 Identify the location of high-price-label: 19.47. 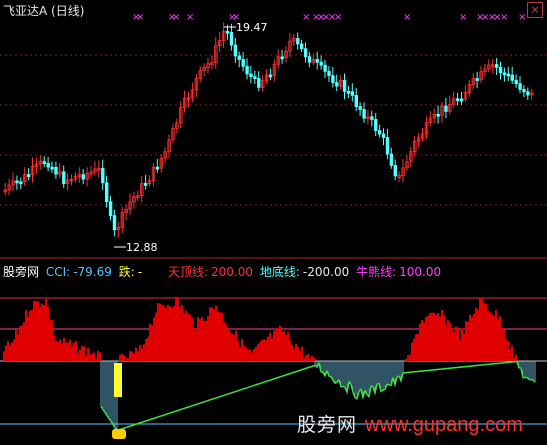
(252, 27).